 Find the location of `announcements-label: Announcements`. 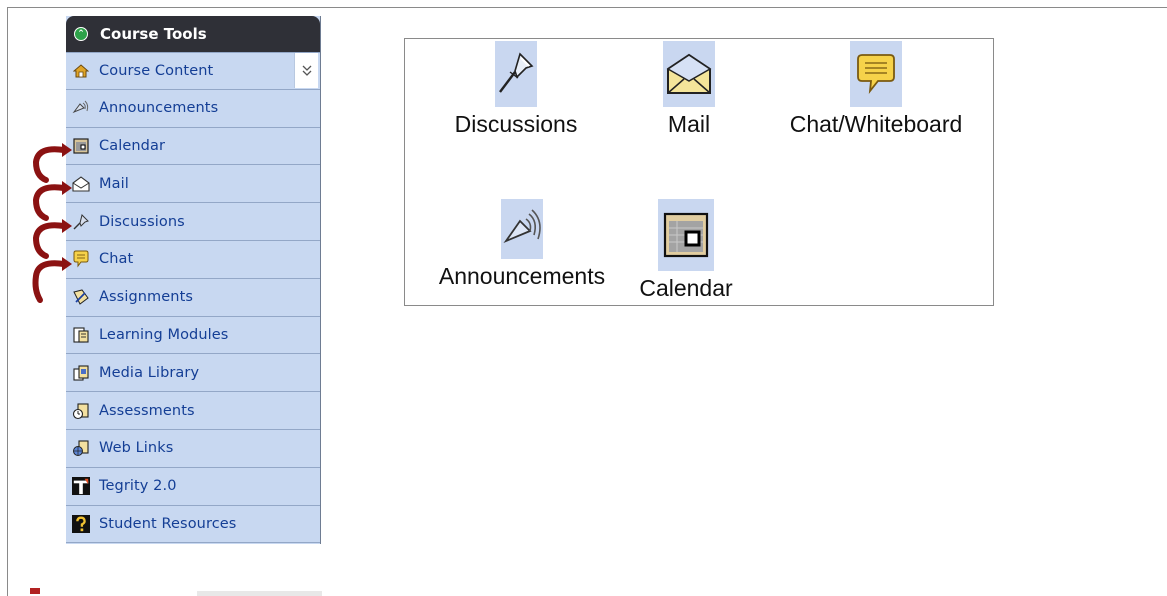

announcements-label: Announcements is located at coordinates (522, 276).